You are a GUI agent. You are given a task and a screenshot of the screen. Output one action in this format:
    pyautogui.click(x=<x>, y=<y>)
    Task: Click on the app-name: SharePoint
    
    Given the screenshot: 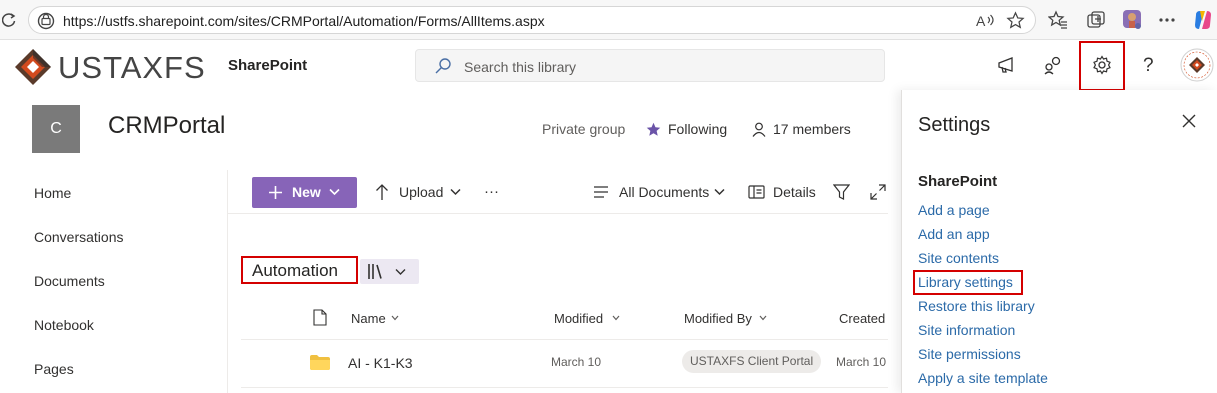 What is the action you would take?
    pyautogui.click(x=267, y=65)
    